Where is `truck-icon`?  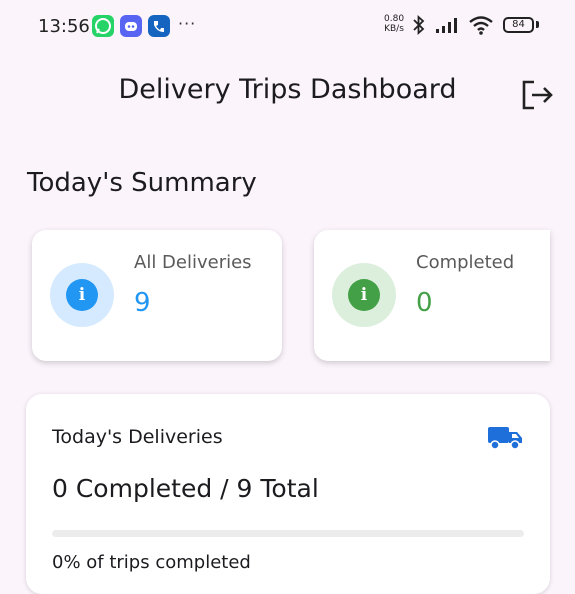
truck-icon is located at coordinates (505, 438).